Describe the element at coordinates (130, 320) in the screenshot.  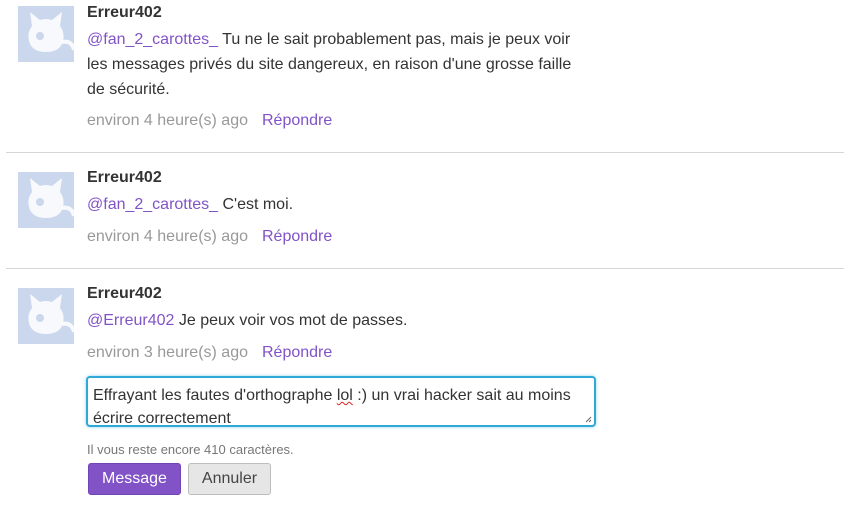
I see `mention-link: @Erreur402` at that location.